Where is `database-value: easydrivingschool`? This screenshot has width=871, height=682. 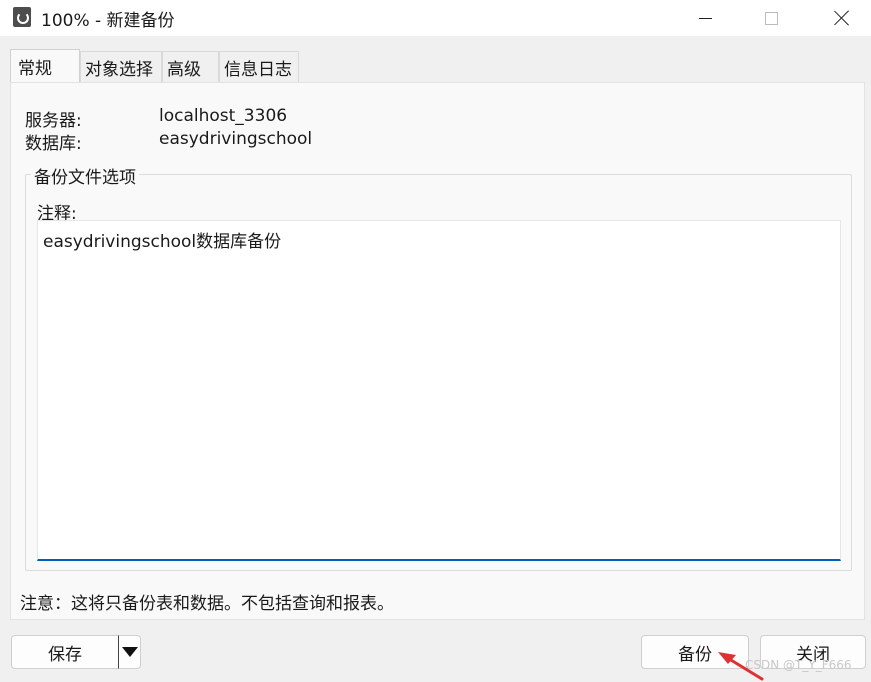
database-value: easydrivingschool is located at coordinates (236, 139).